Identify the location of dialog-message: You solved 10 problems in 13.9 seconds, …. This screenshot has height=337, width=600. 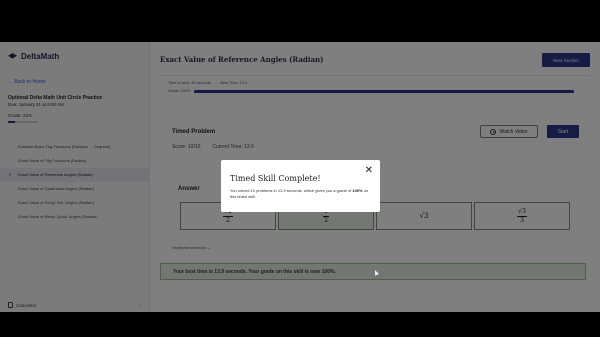
(302, 194).